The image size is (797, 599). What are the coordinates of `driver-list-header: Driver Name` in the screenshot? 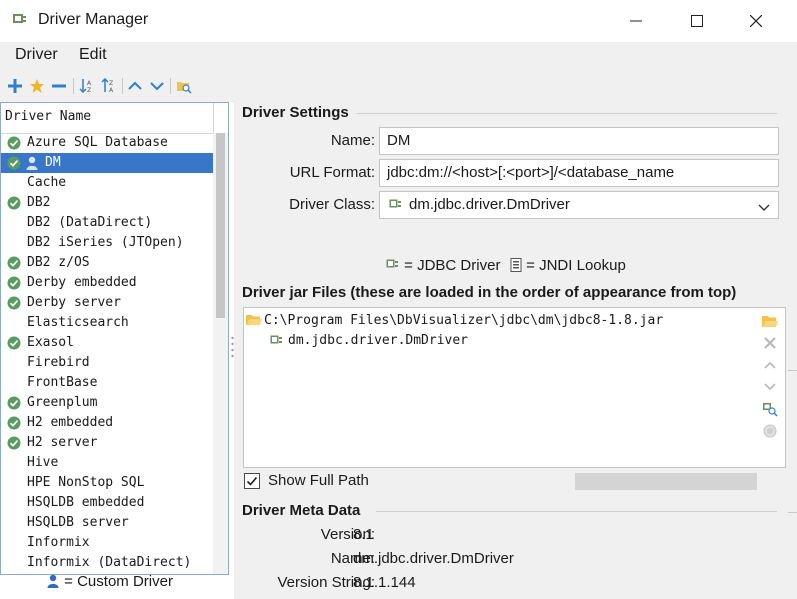 It's located at (107, 118).